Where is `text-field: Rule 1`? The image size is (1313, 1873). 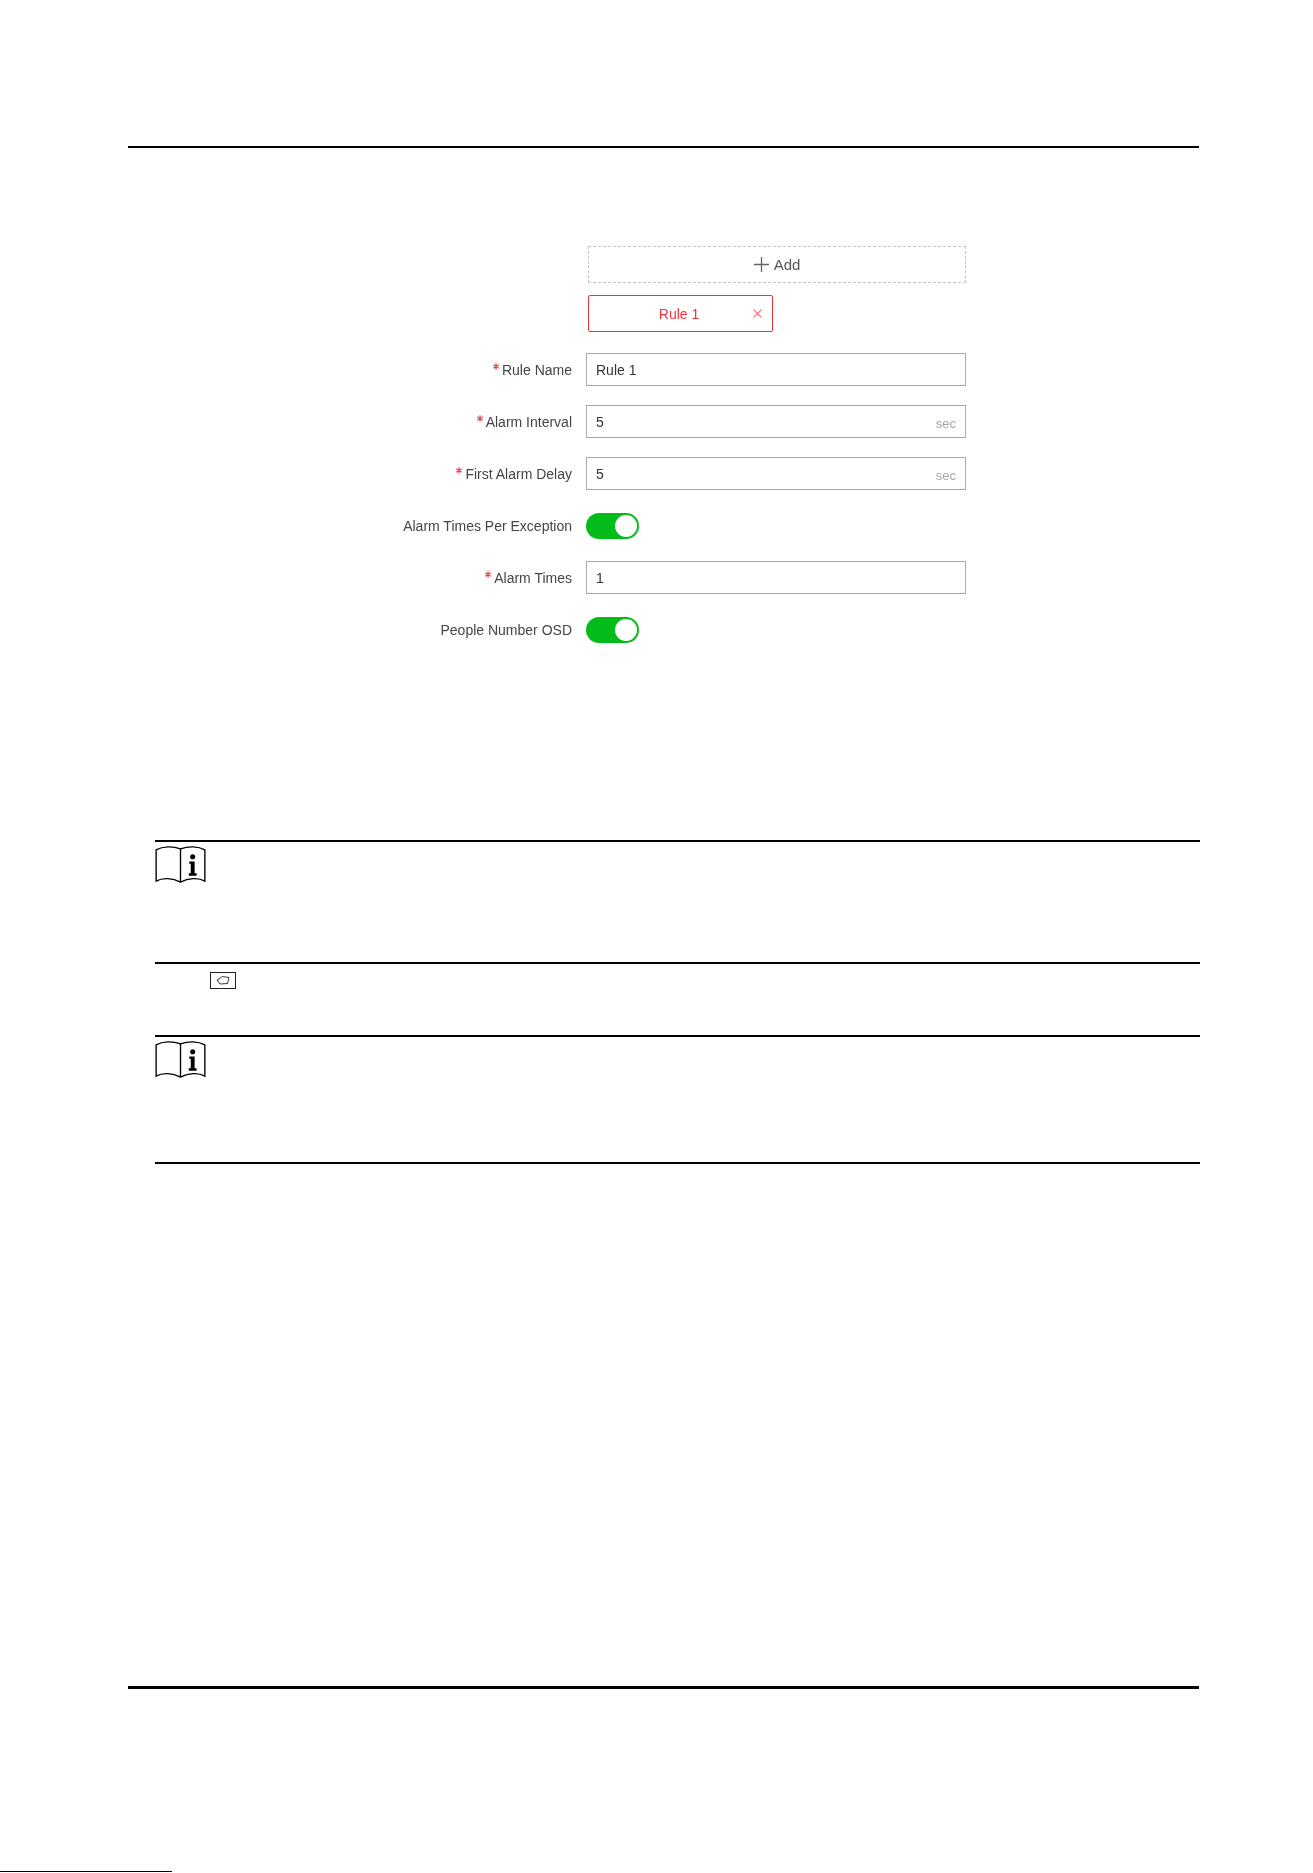 text-field: Rule 1 is located at coordinates (776, 369).